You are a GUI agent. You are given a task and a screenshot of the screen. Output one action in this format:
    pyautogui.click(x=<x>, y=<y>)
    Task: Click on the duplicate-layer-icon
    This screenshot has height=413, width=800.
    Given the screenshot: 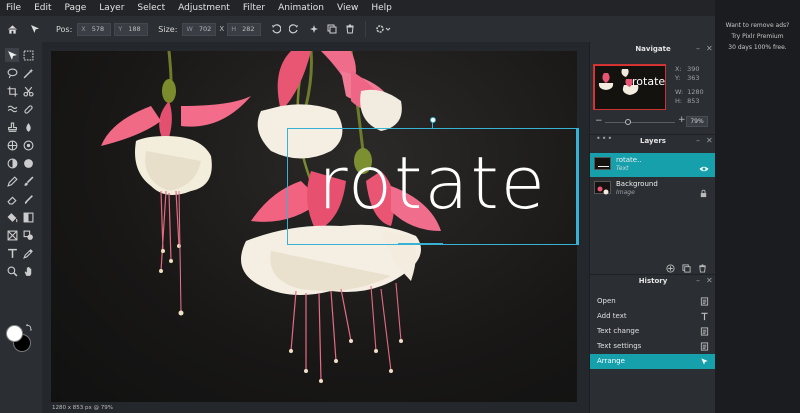 What is the action you would take?
    pyautogui.click(x=687, y=265)
    